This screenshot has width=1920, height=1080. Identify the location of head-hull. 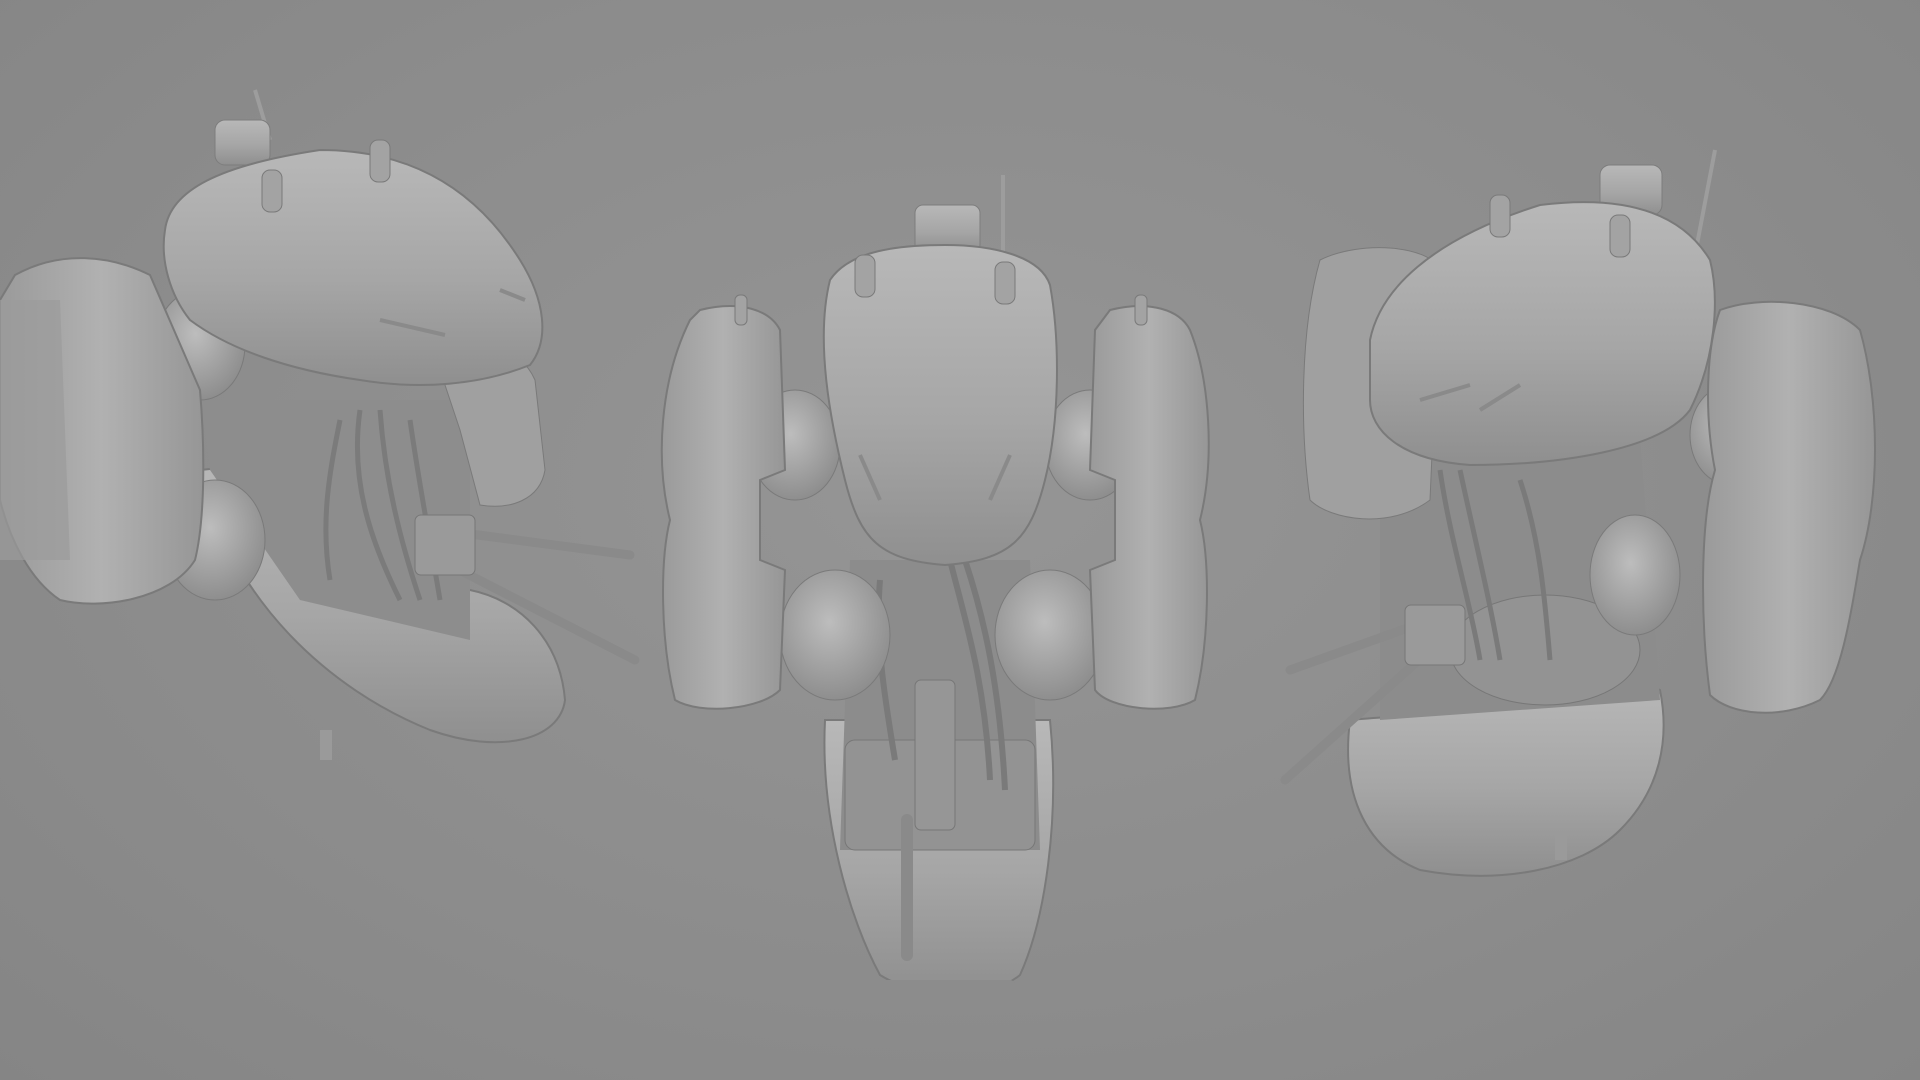
(1542, 334).